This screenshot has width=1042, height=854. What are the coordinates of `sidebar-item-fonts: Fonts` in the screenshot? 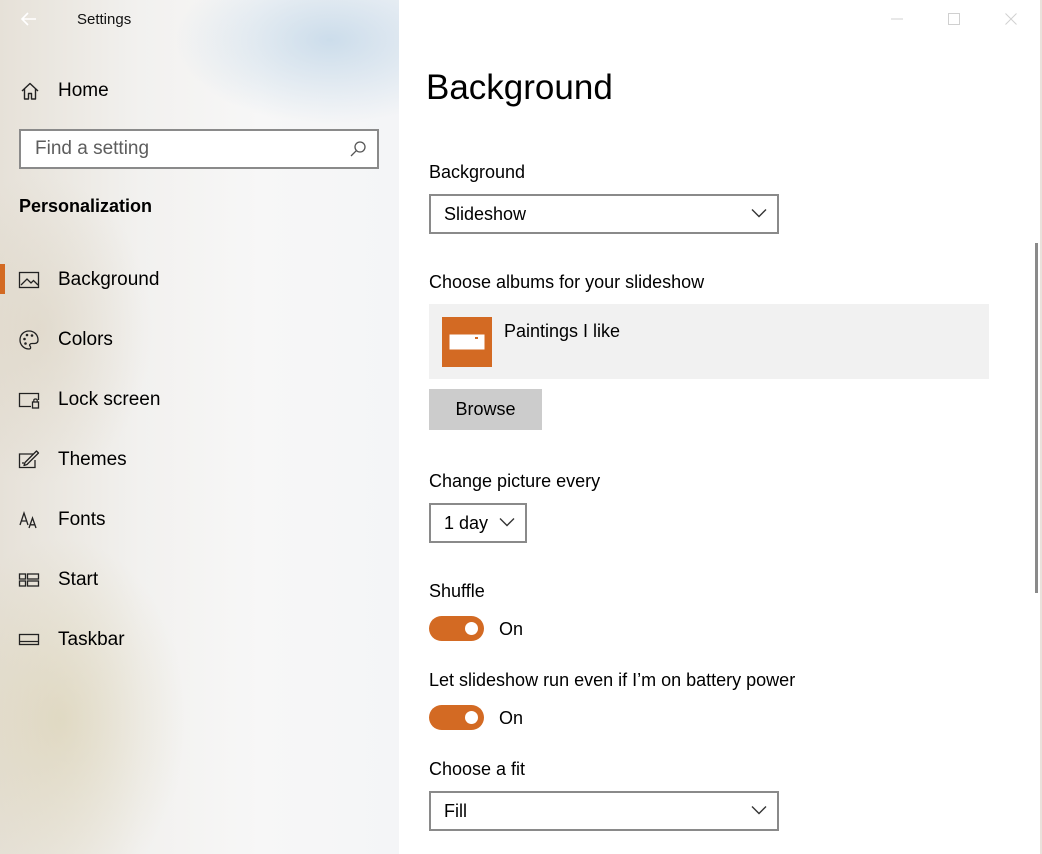 It's located at (199, 520).